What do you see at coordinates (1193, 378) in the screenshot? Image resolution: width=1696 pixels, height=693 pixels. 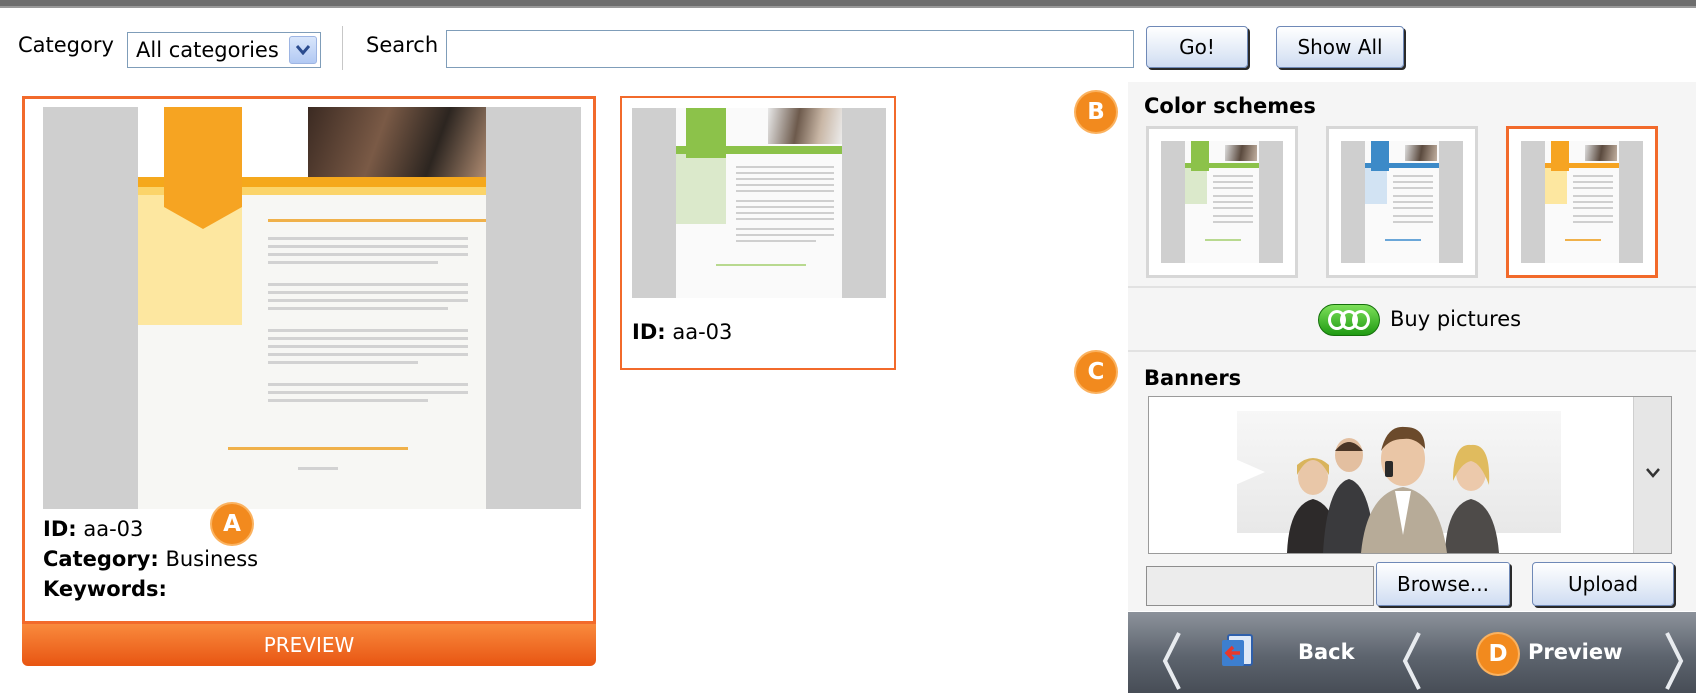 I see `banners-title: Banners` at bounding box center [1193, 378].